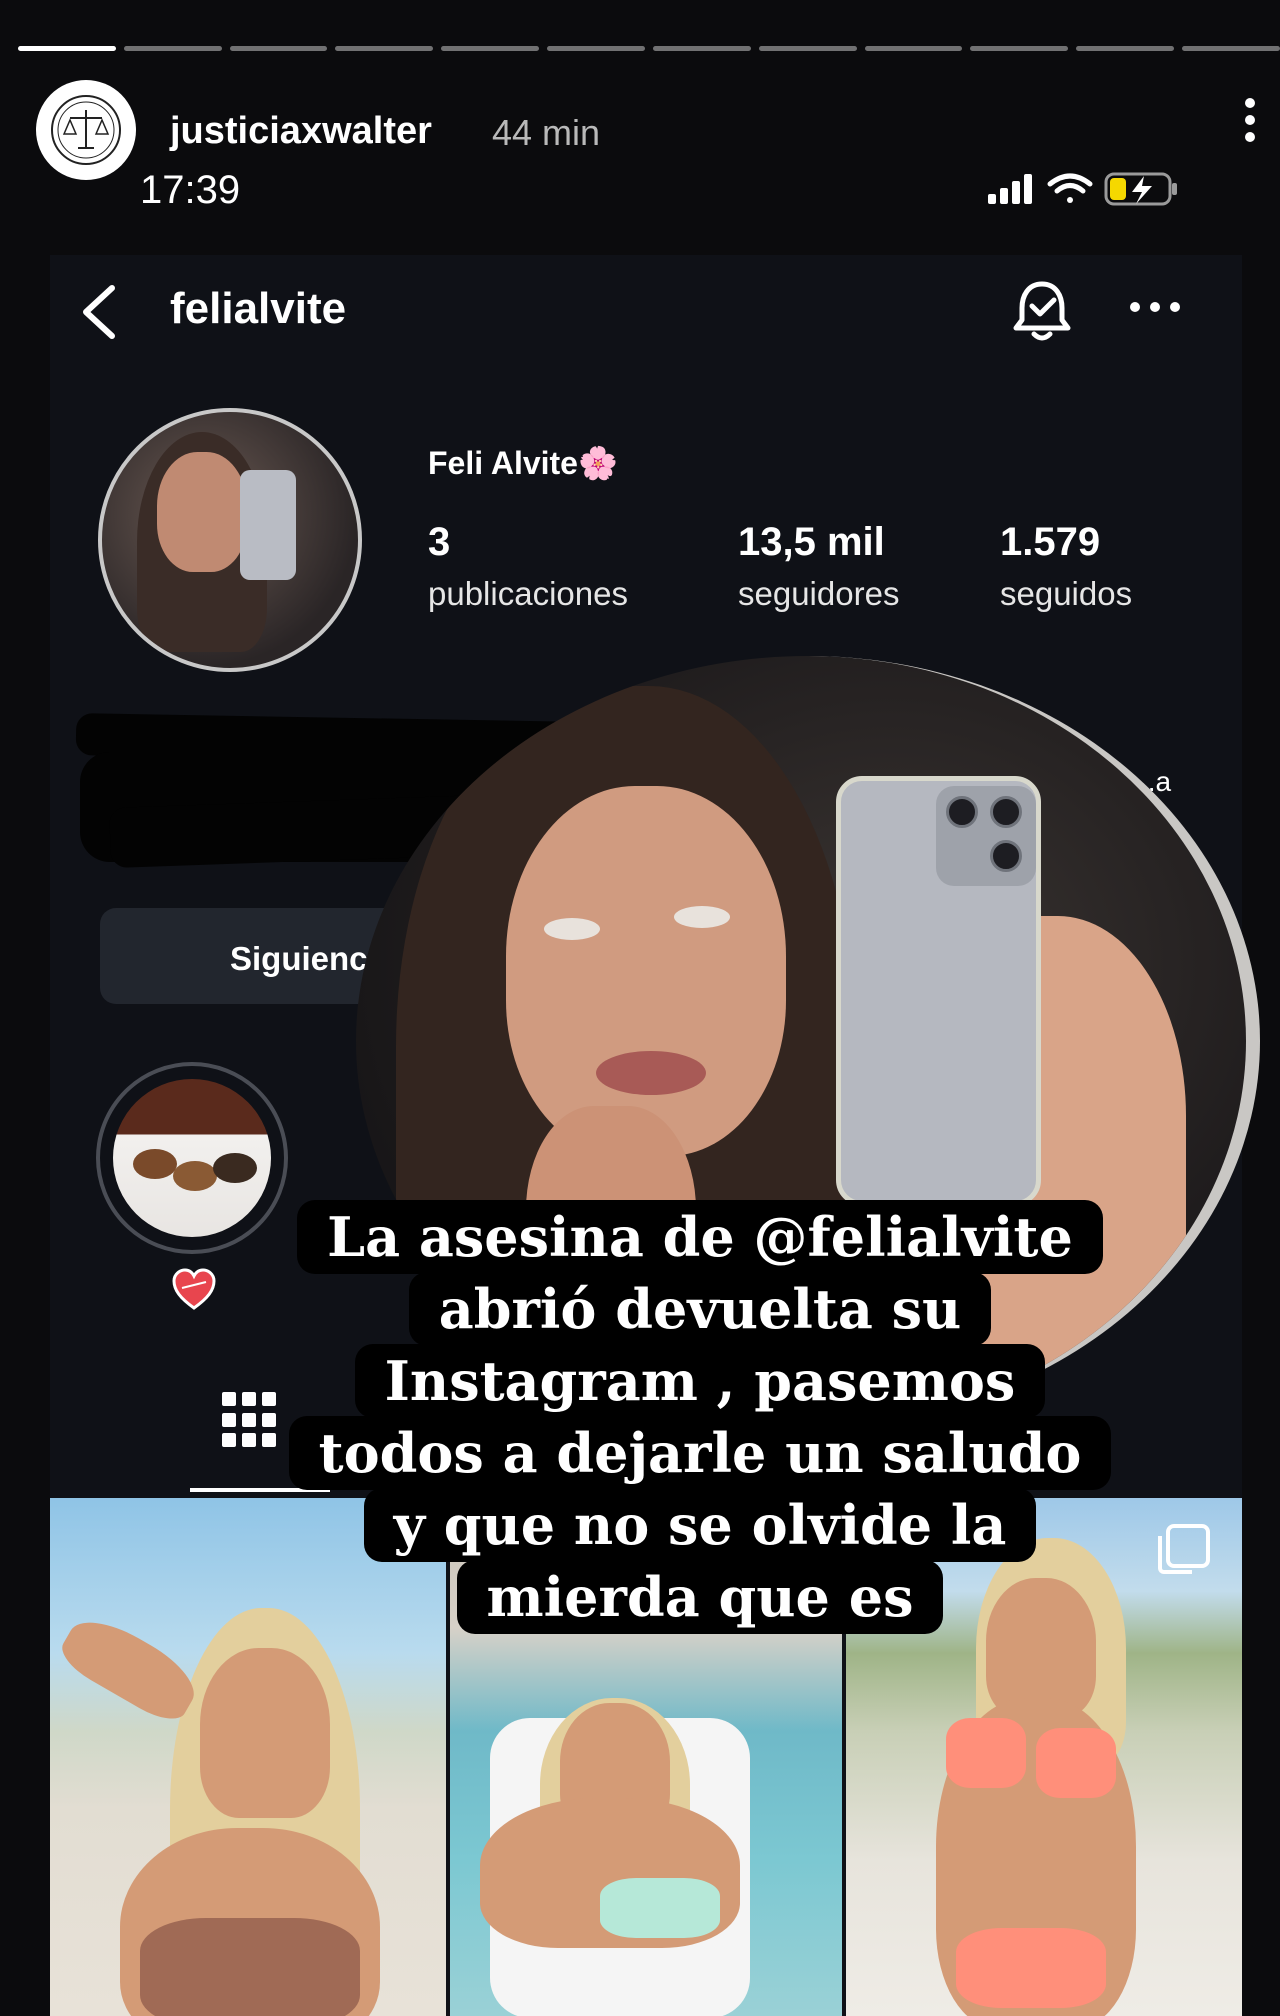 This screenshot has height=2016, width=1280. I want to click on followers-count: 13,5 mil, so click(811, 542).